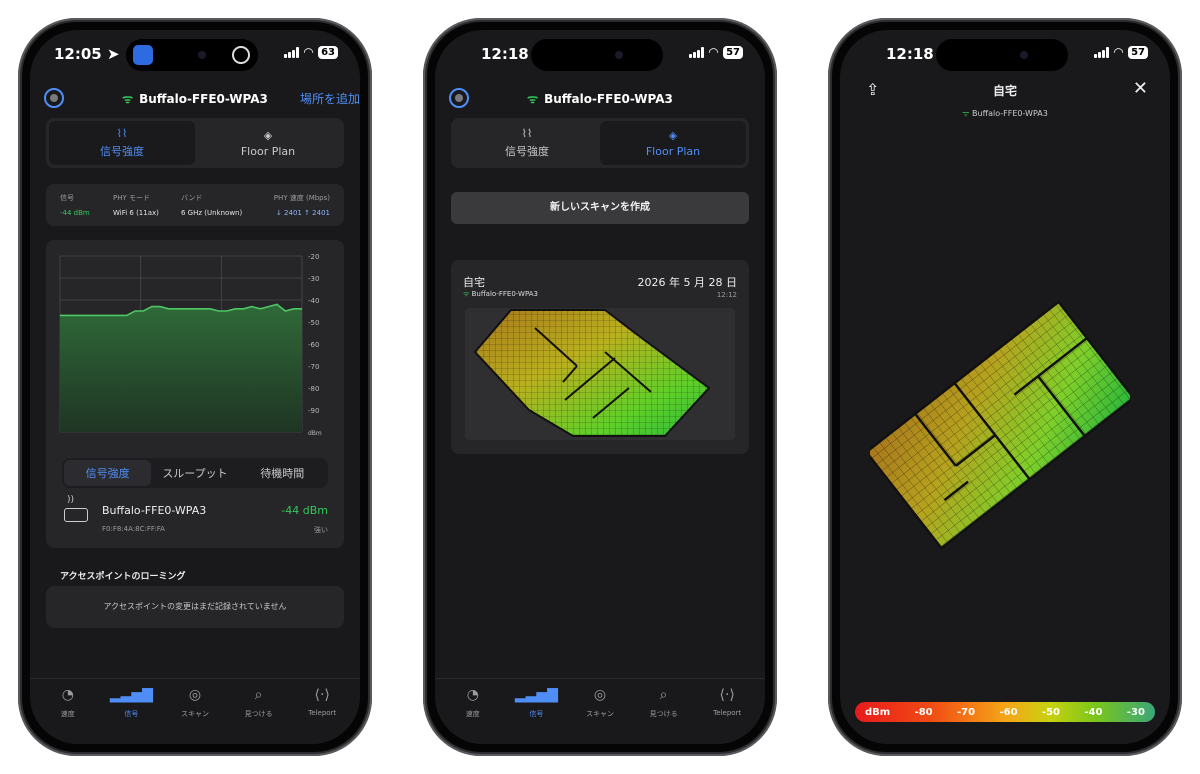 This screenshot has width=1200, height=774. What do you see at coordinates (726, 295) in the screenshot?
I see `scan-time: 12:12` at bounding box center [726, 295].